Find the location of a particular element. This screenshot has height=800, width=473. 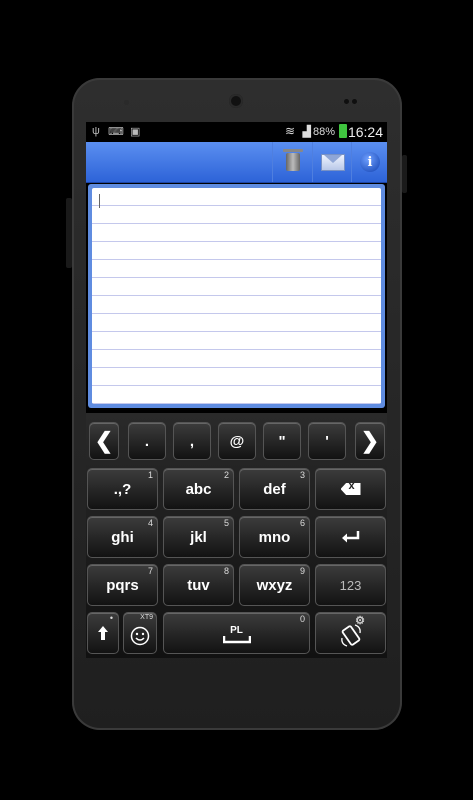

key-9: wxyz 9 is located at coordinates (274, 585).